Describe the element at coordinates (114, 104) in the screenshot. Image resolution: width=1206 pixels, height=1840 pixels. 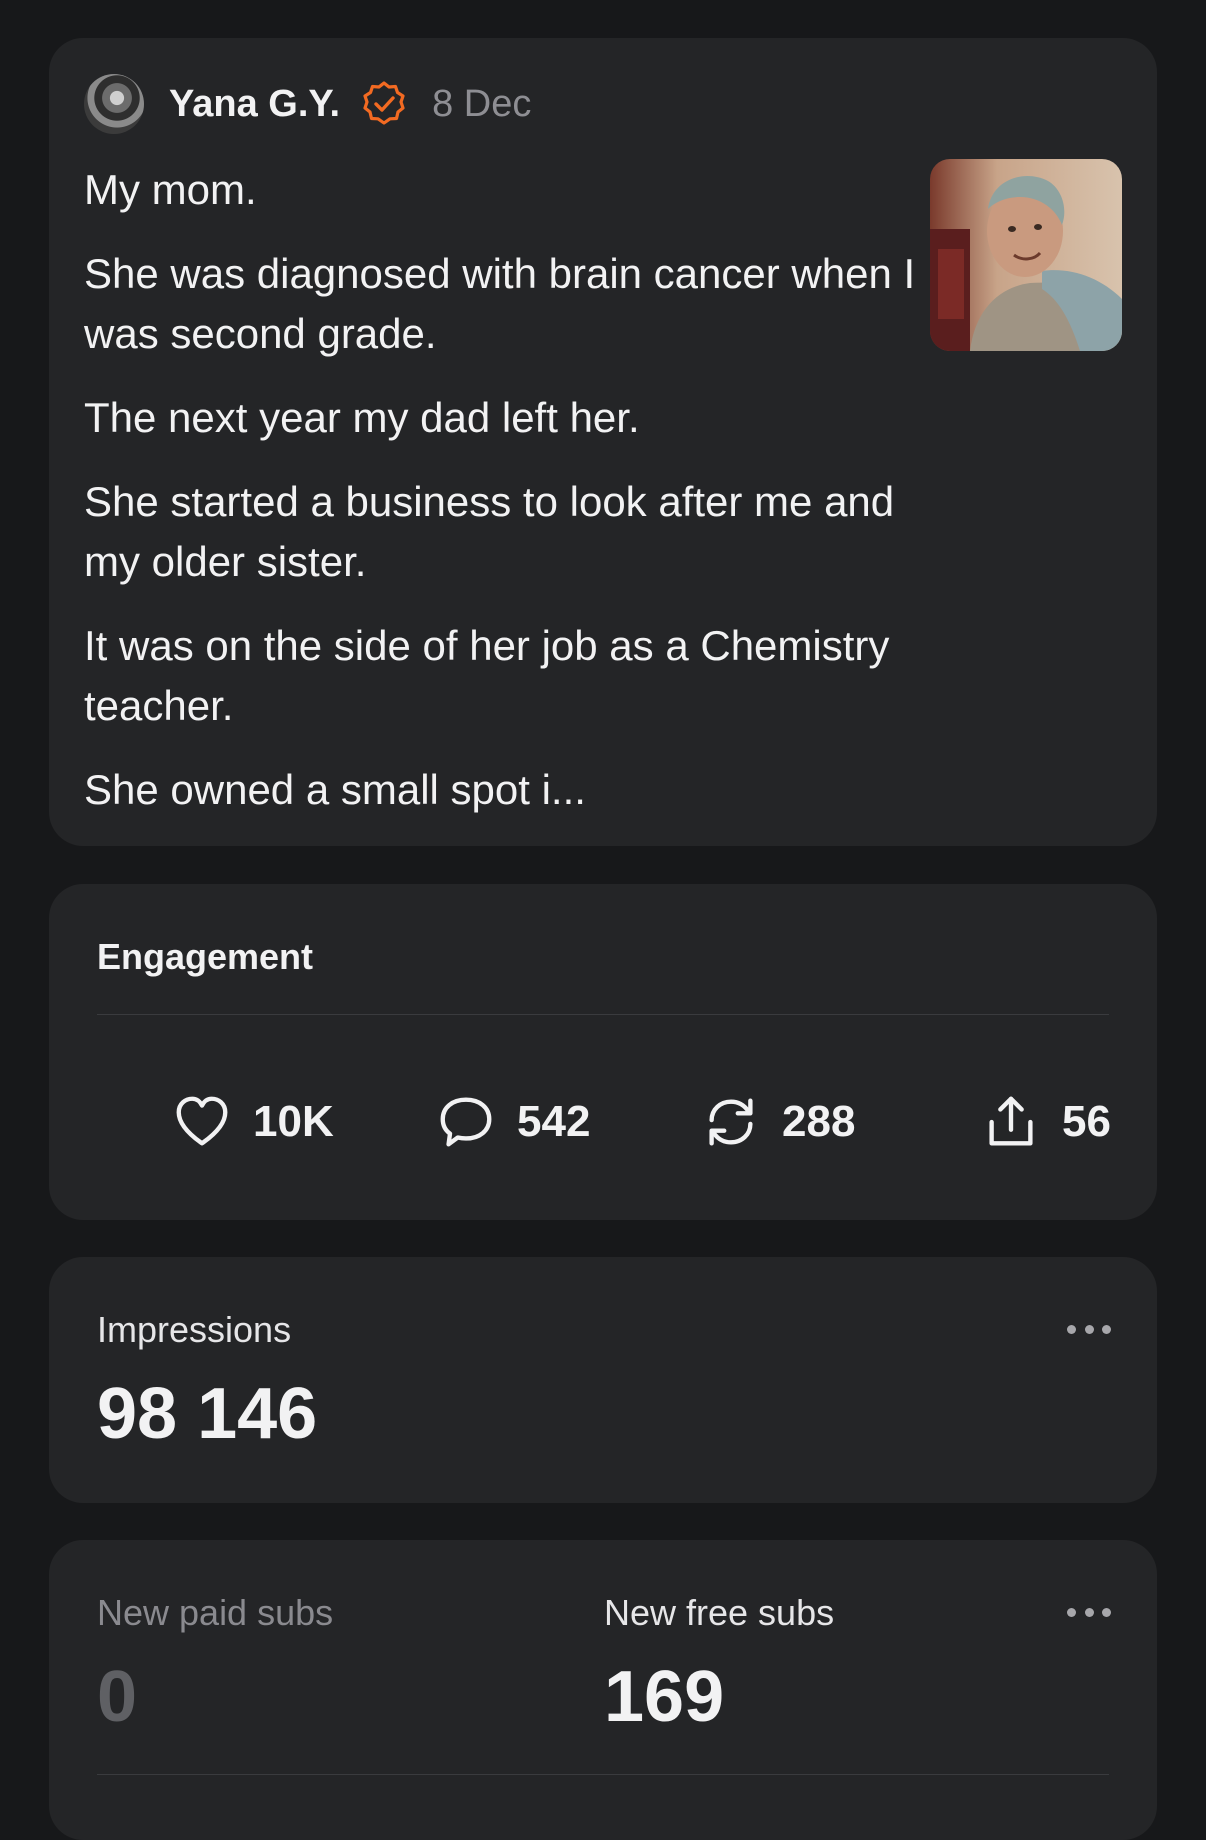
I see `author-avatar` at that location.